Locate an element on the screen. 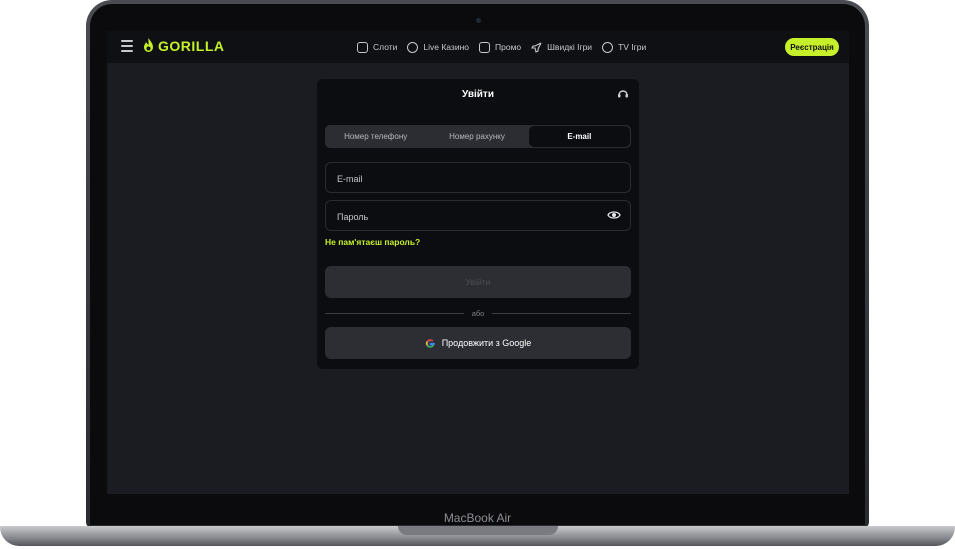  login-method-tabs: Номер телефону Номер рахунку E-mail is located at coordinates (478, 136).